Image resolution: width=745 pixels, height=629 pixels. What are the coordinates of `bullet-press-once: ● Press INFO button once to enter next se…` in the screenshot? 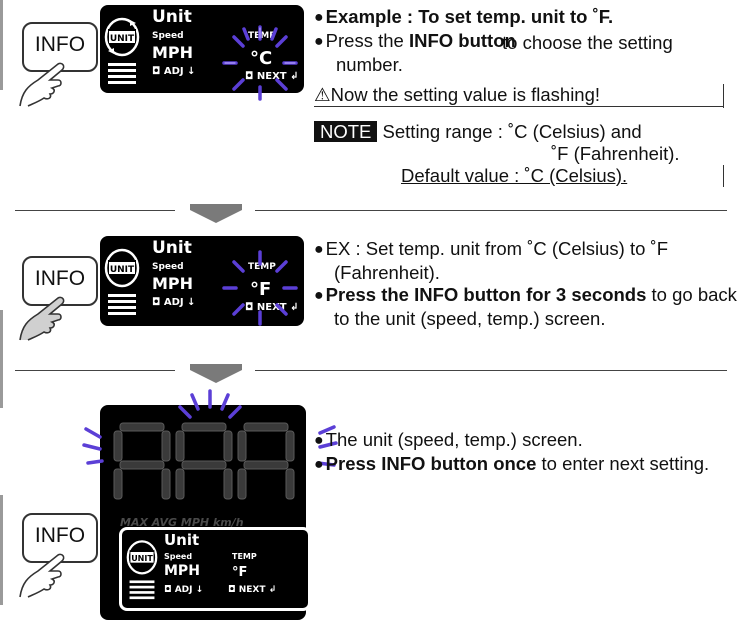 It's located at (512, 463).